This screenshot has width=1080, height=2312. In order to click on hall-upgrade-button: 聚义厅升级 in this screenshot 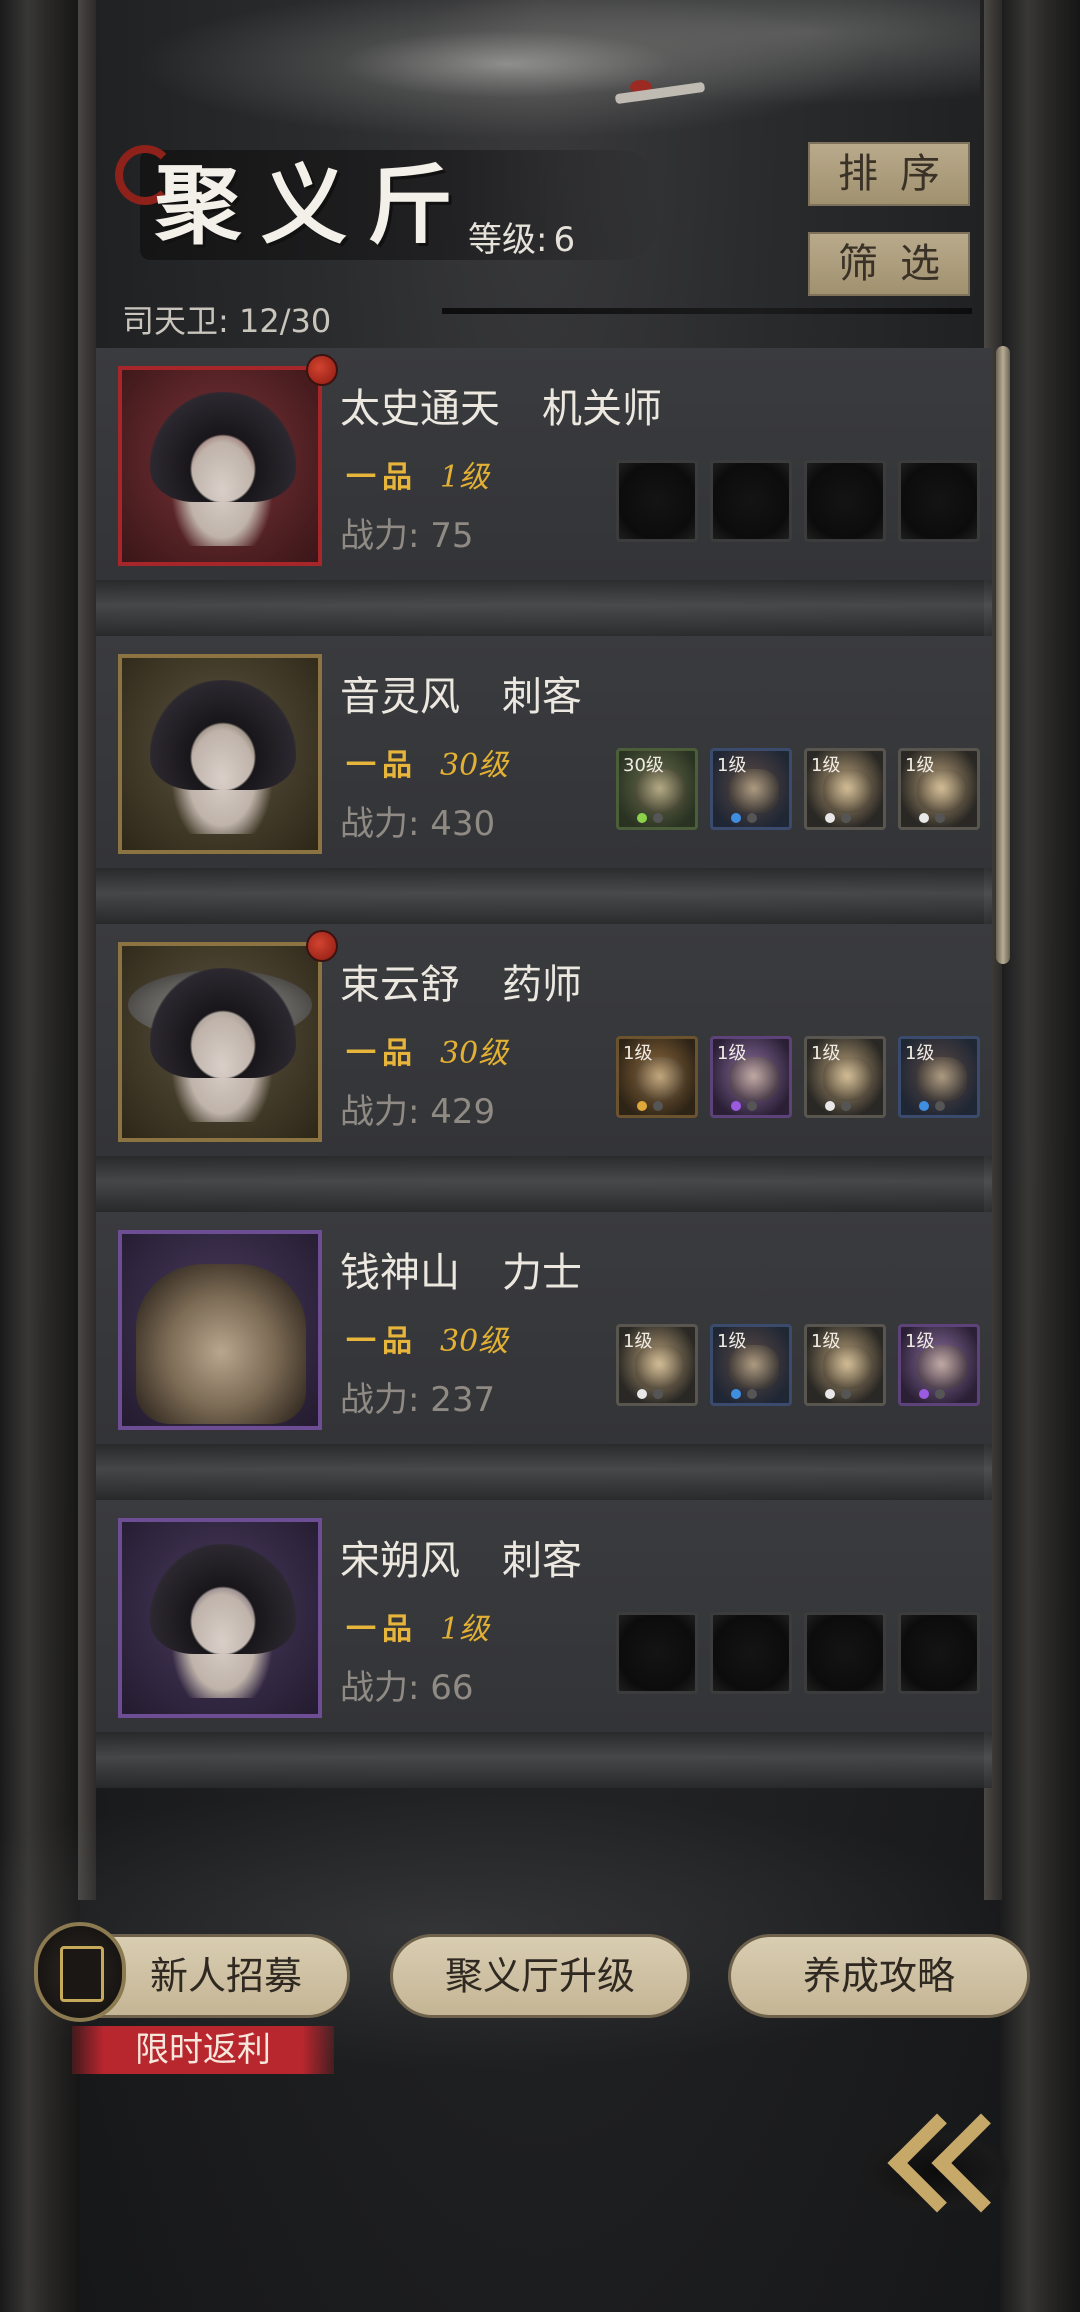, I will do `click(540, 1976)`.